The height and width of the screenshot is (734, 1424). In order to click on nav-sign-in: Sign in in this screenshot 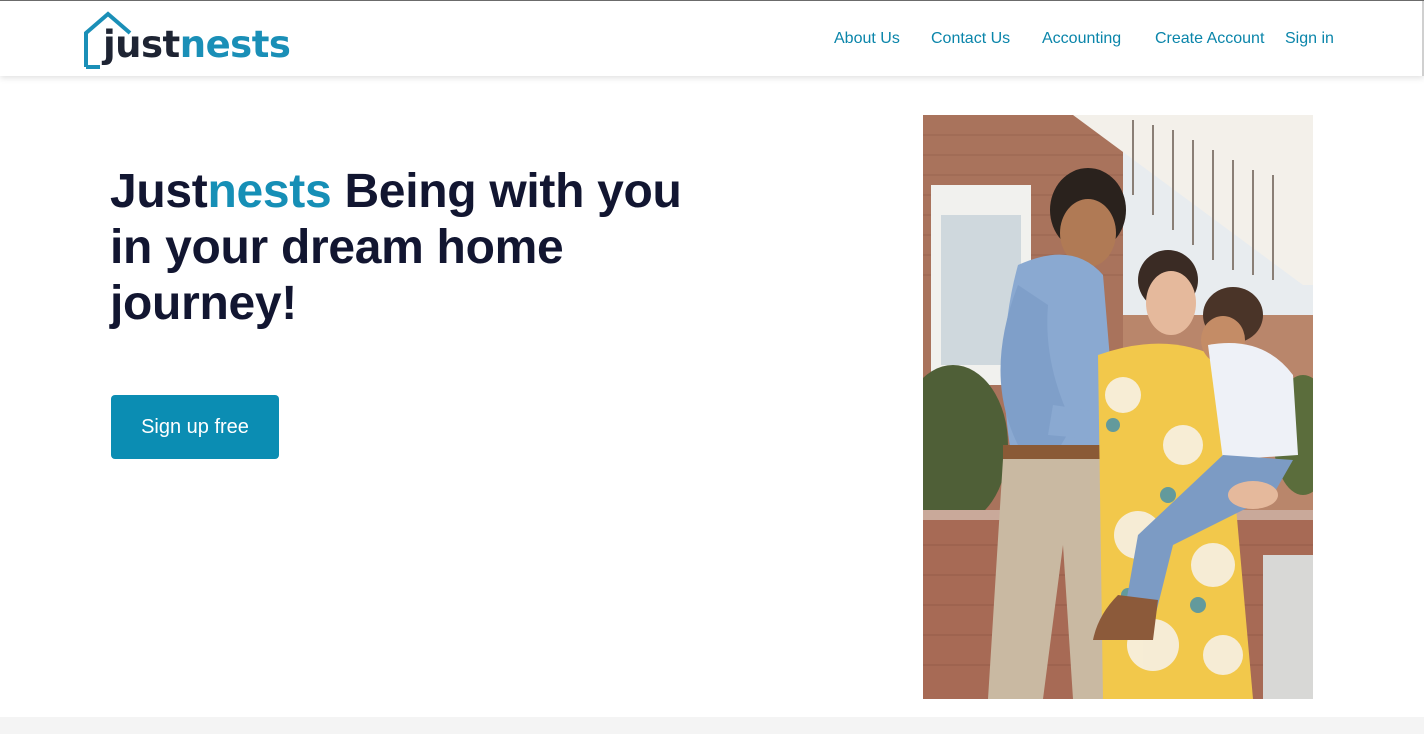, I will do `click(1309, 39)`.